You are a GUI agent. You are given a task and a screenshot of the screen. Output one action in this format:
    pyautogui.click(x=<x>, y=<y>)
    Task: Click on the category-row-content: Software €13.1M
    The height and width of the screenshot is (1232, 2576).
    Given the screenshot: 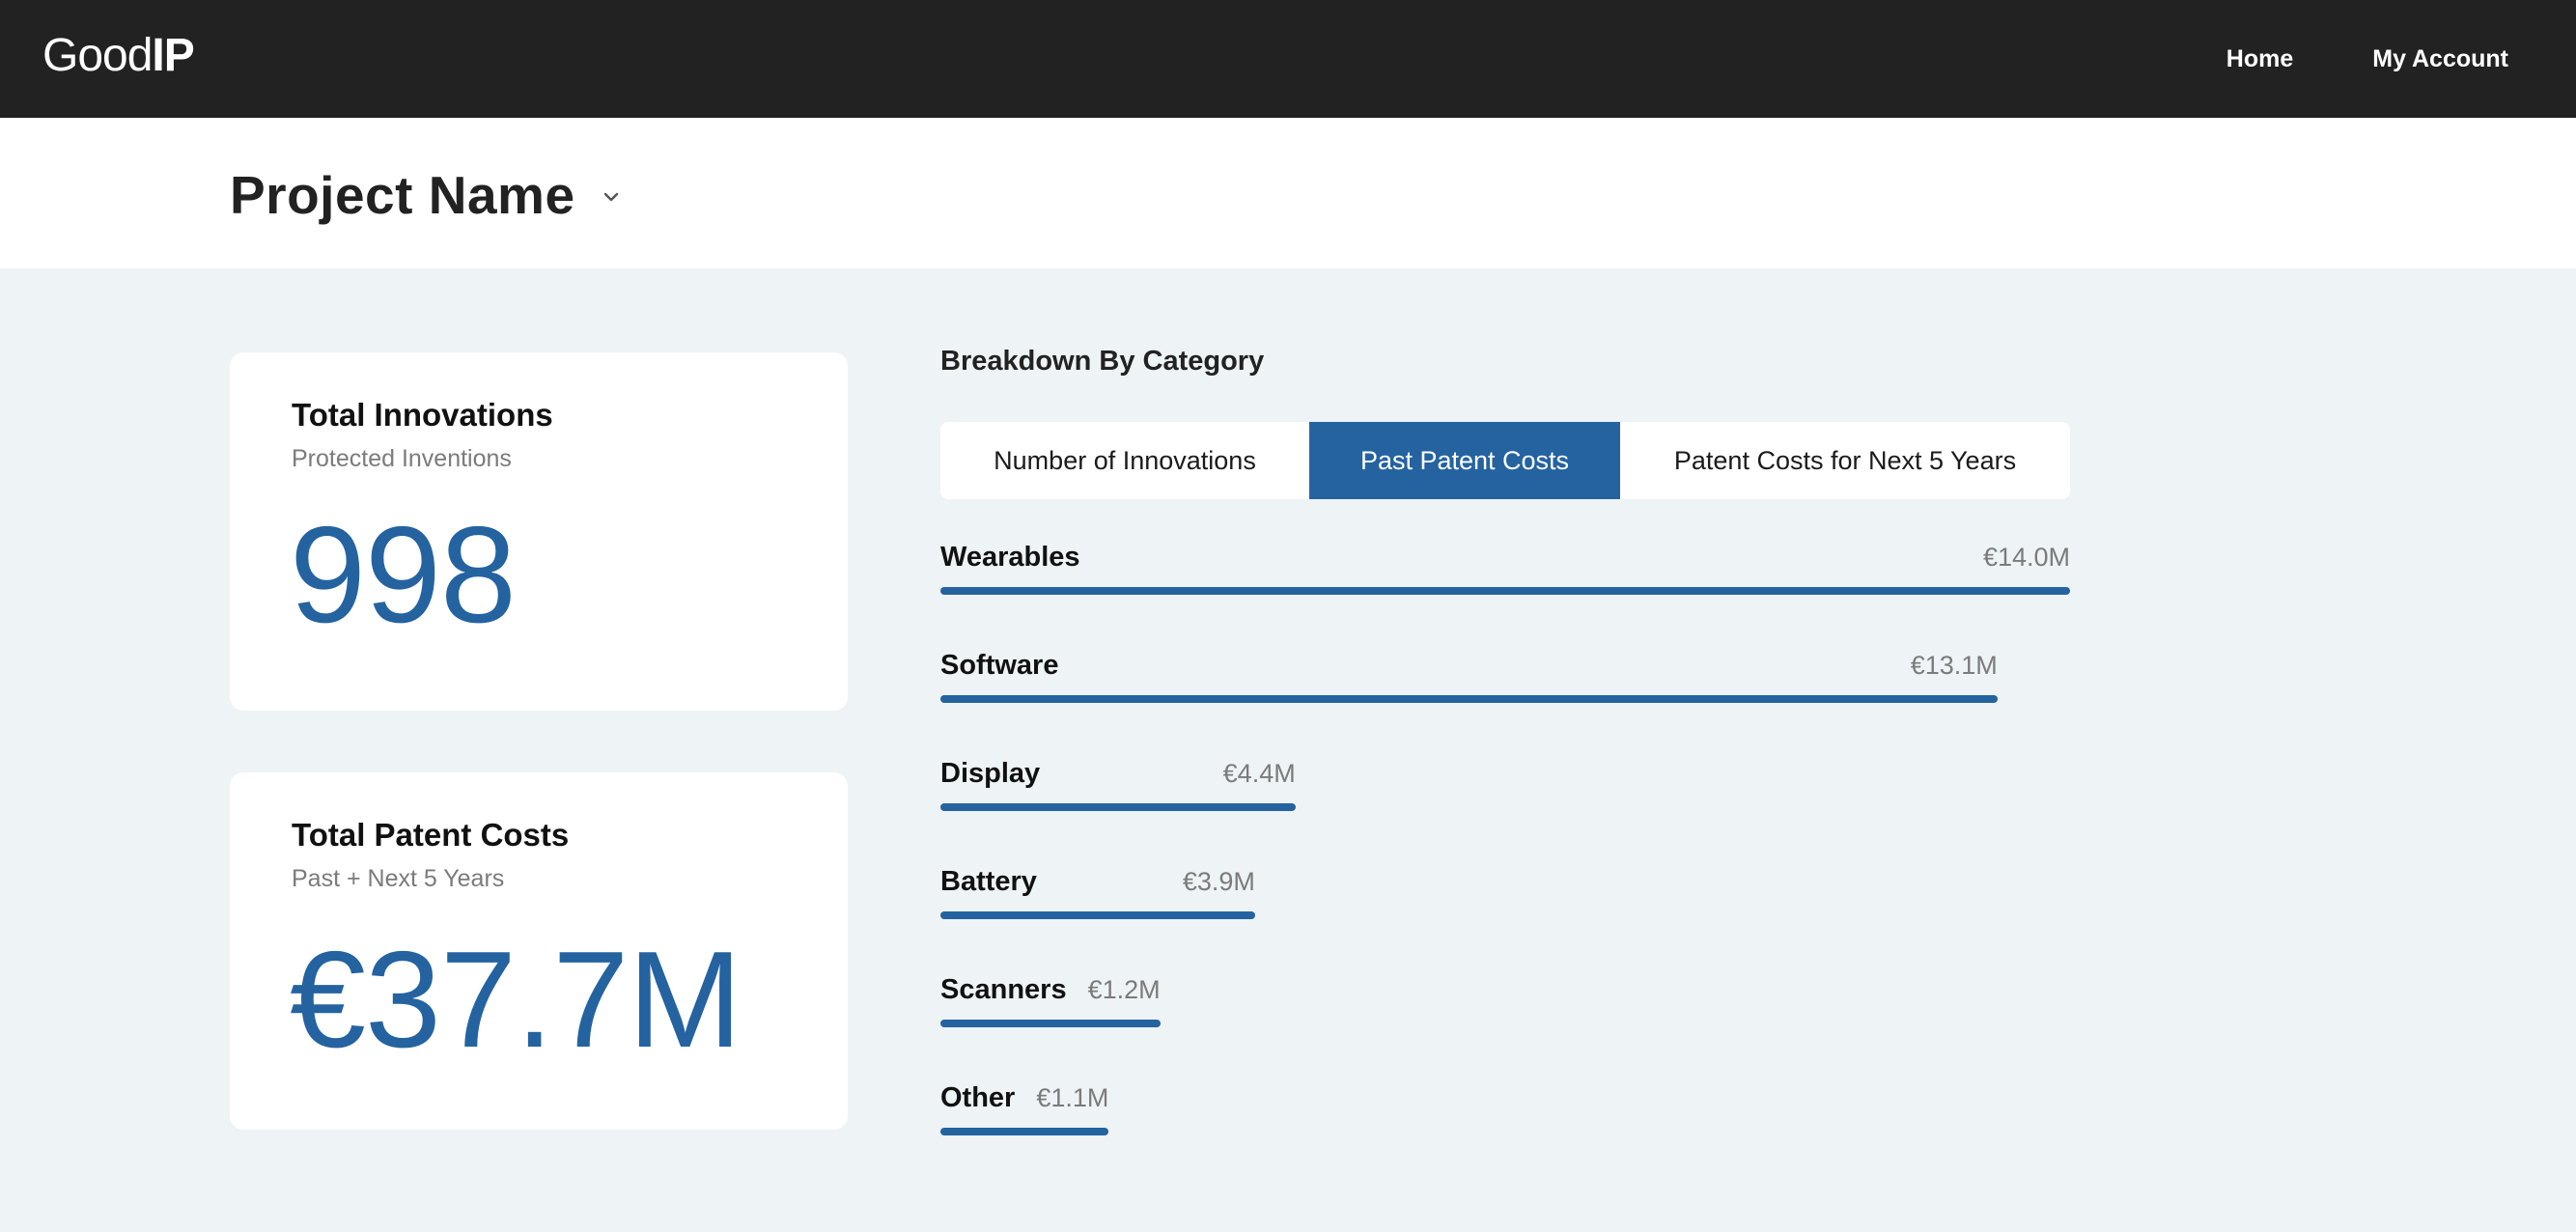 What is the action you would take?
    pyautogui.click(x=1469, y=677)
    